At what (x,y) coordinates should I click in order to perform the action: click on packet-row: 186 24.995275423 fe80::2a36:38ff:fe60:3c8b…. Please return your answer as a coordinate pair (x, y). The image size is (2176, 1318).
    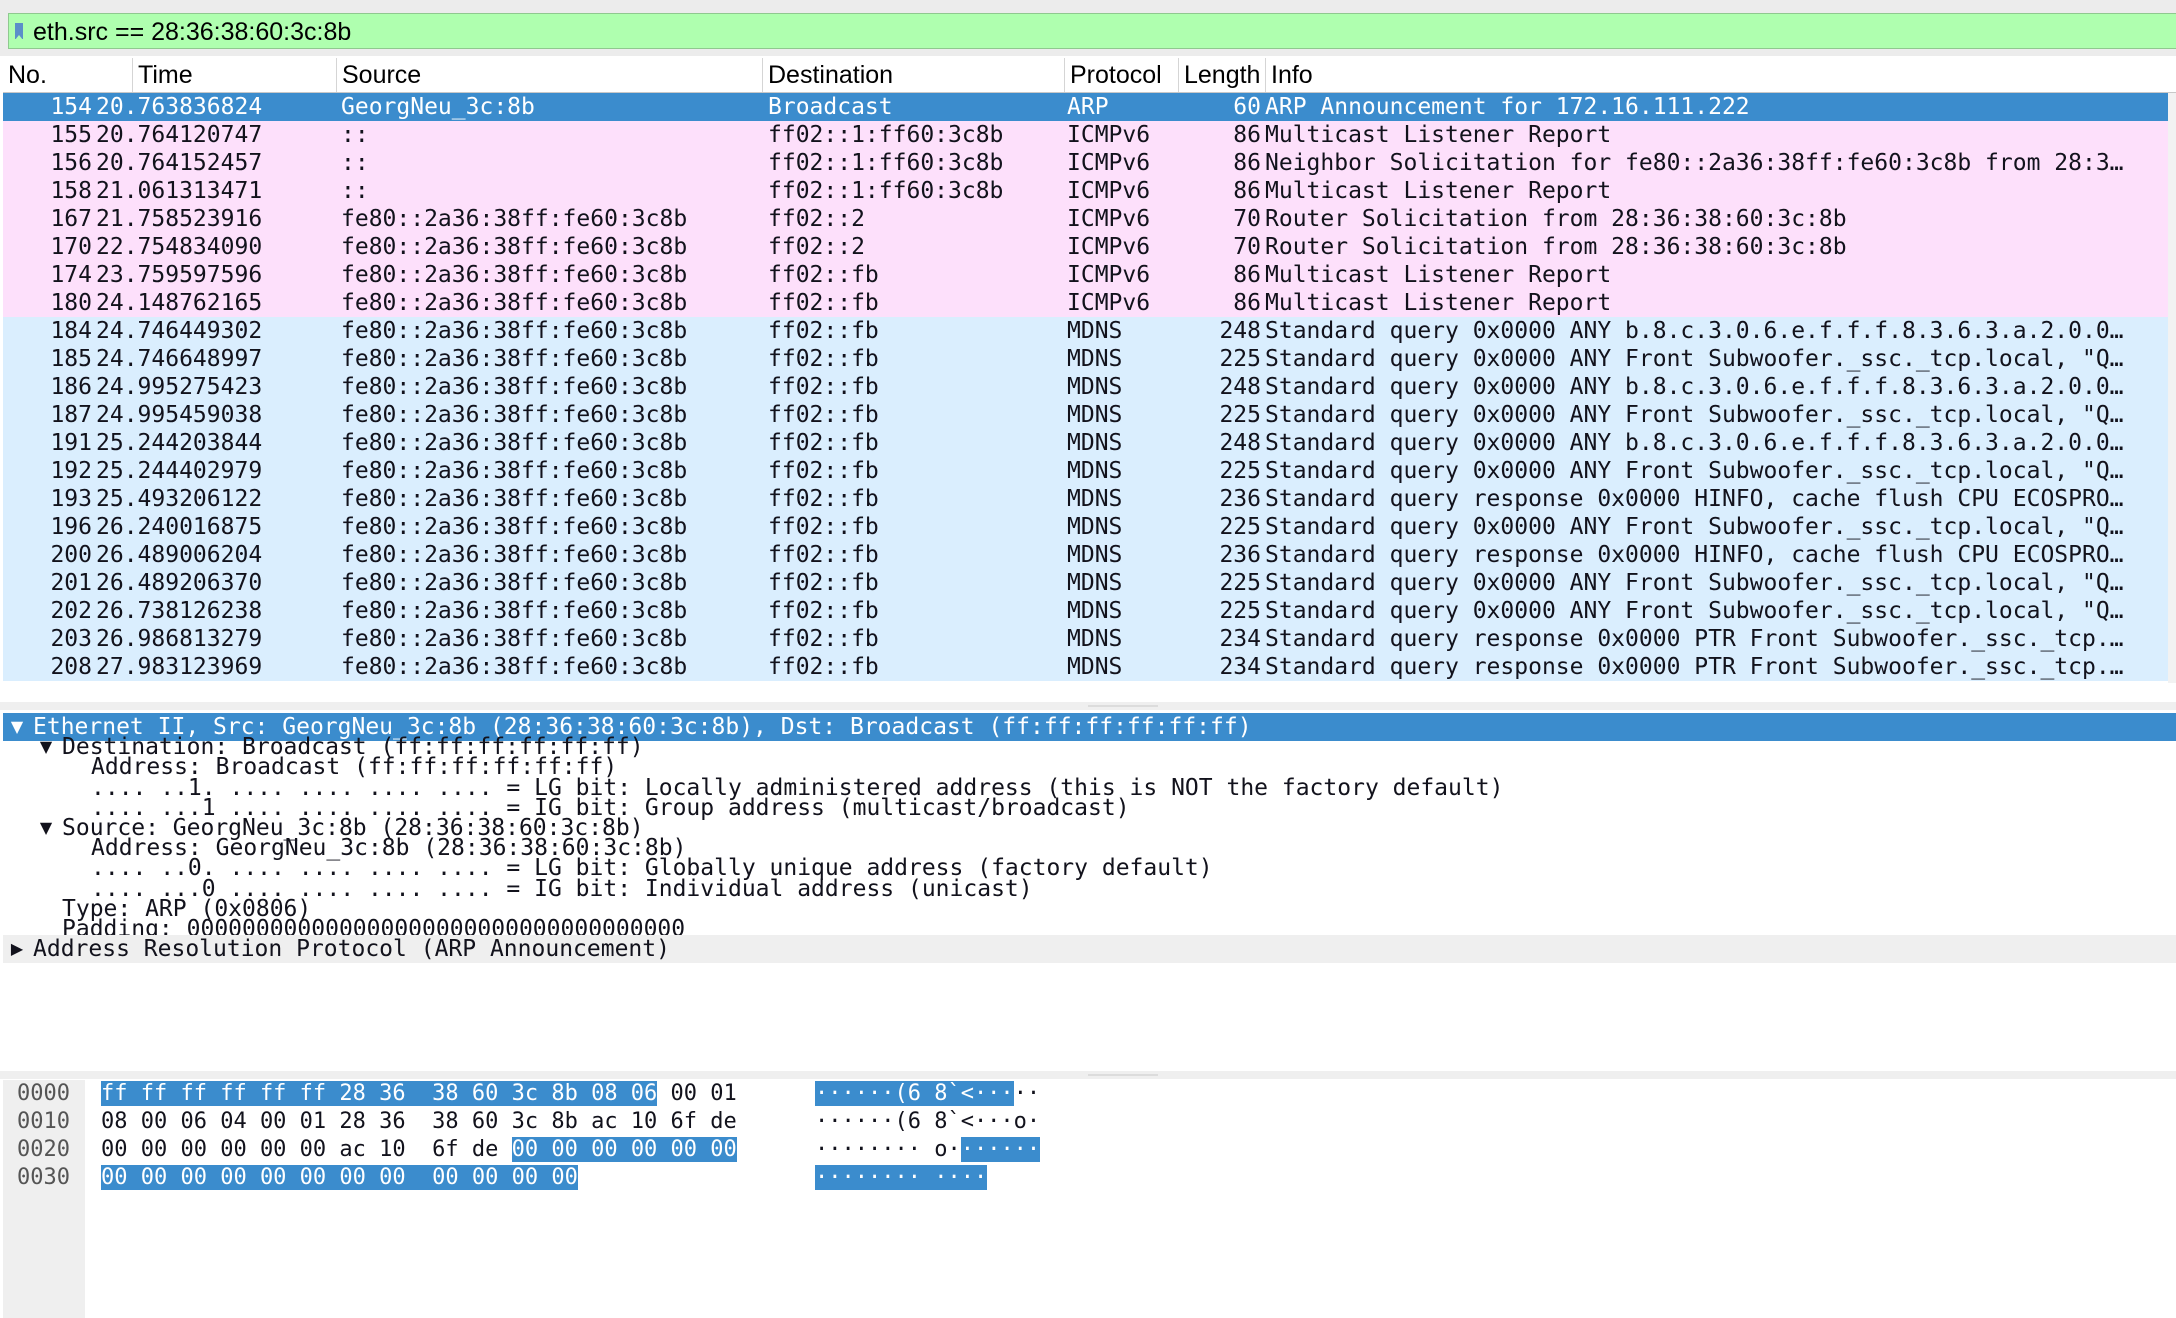
    Looking at the image, I should click on (1086, 387).